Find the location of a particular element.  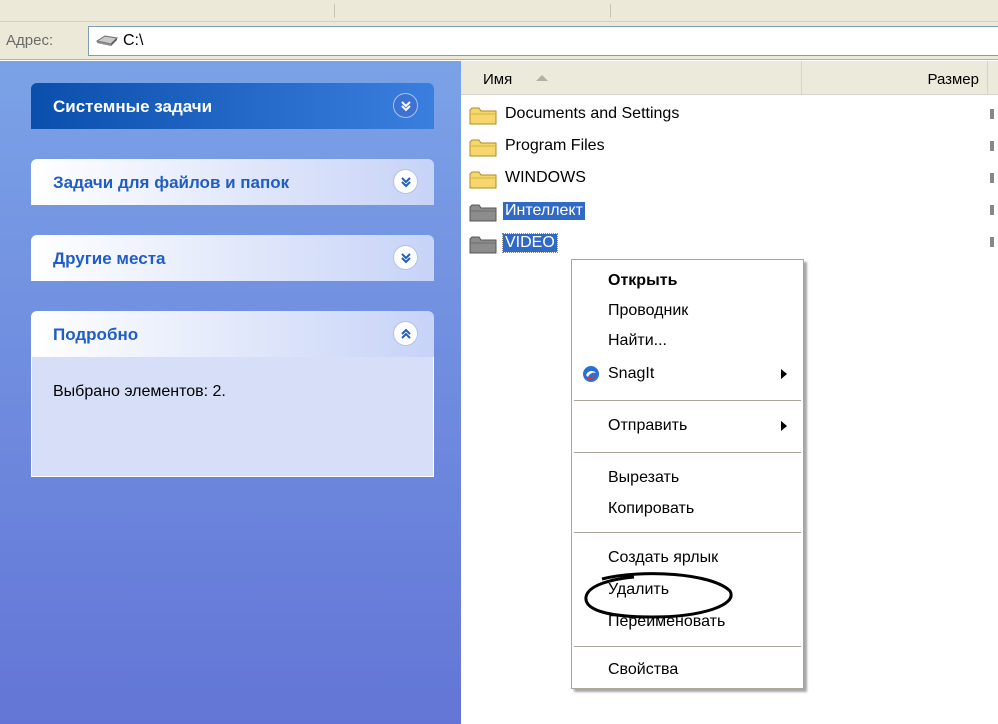

menu-item-open: Открыть is located at coordinates (687, 281).